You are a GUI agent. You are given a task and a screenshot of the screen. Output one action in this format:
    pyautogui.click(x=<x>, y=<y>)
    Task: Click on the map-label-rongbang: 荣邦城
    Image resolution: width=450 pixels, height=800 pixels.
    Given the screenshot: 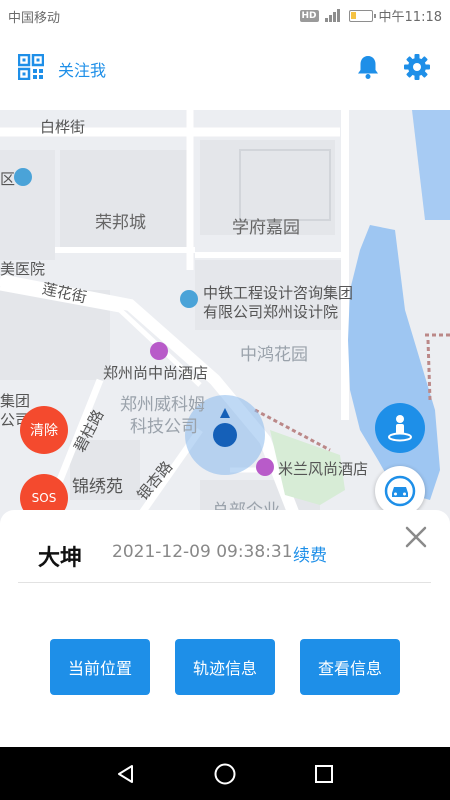 What is the action you would take?
    pyautogui.click(x=120, y=223)
    